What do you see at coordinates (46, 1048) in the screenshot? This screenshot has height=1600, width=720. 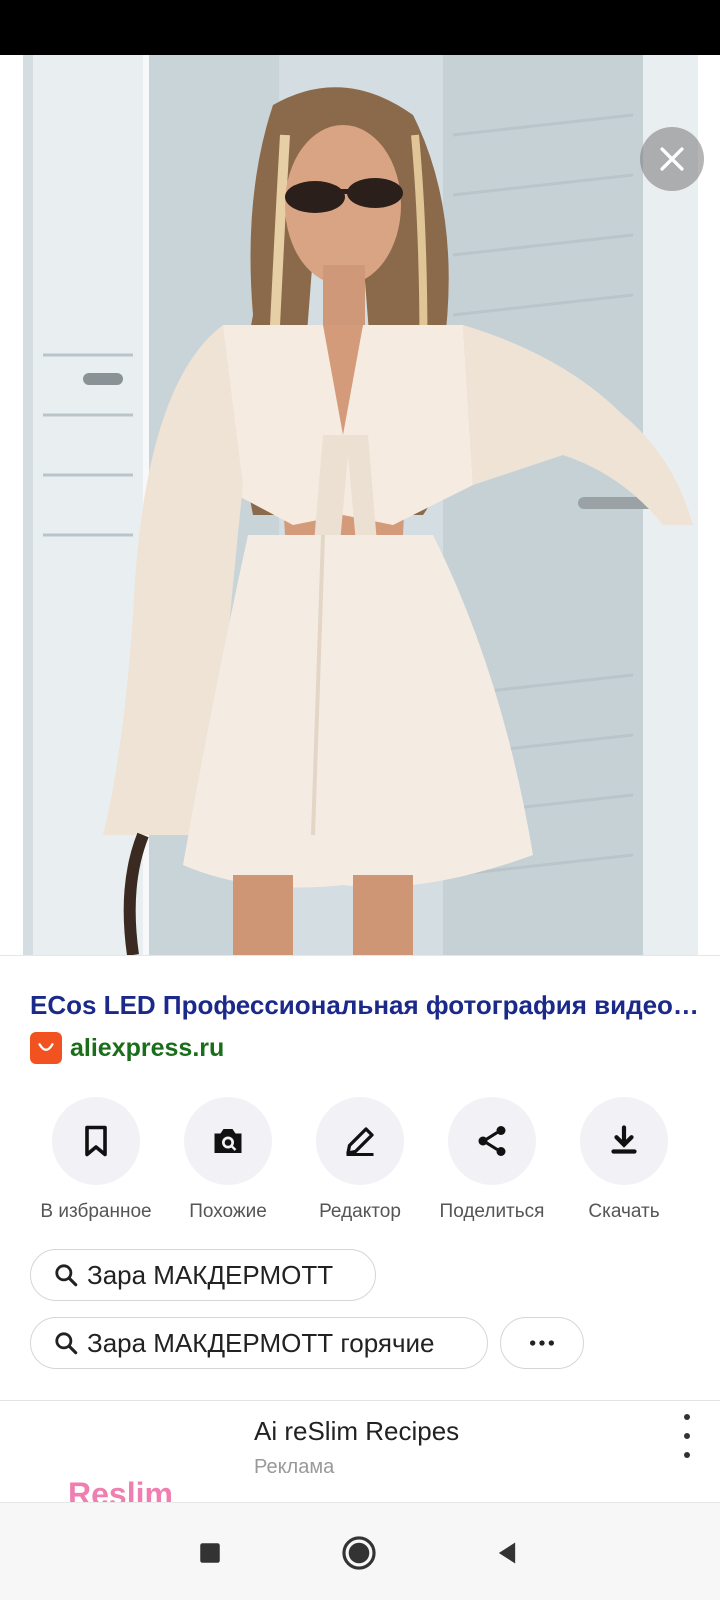 I see `aliexpress-logo-icon` at bounding box center [46, 1048].